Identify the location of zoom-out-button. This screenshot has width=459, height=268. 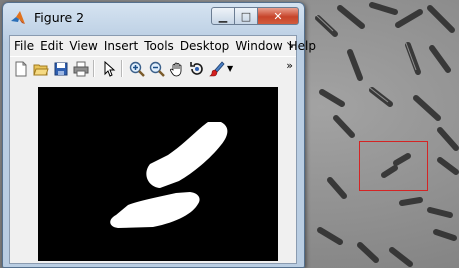
(156, 68).